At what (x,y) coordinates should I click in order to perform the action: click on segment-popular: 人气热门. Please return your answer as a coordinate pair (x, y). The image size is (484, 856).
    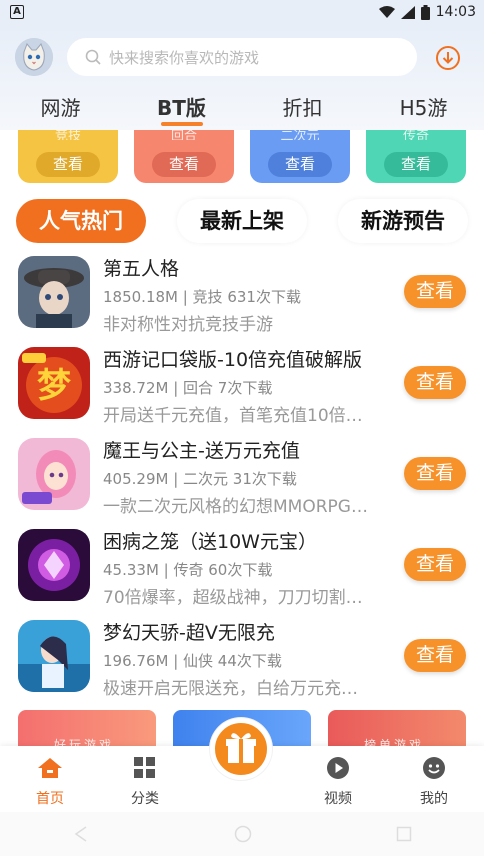
    Looking at the image, I should click on (81, 221).